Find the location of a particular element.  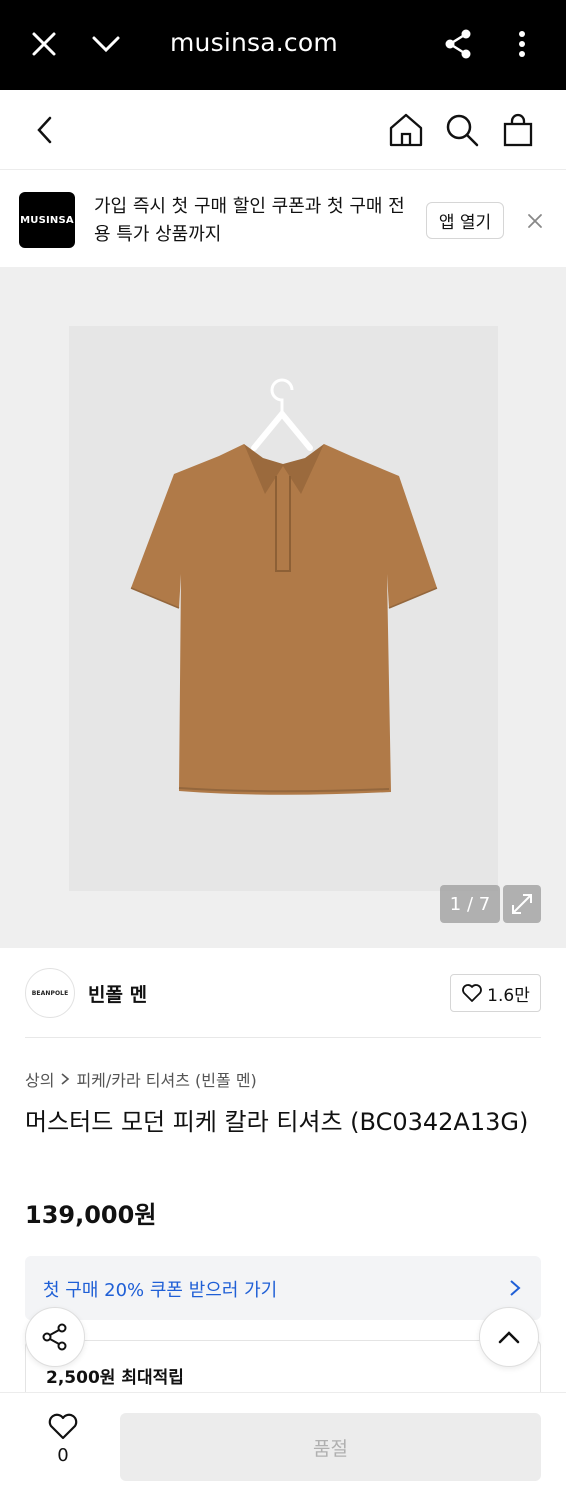

brand-logo: BEANPOLE is located at coordinates (50, 993).